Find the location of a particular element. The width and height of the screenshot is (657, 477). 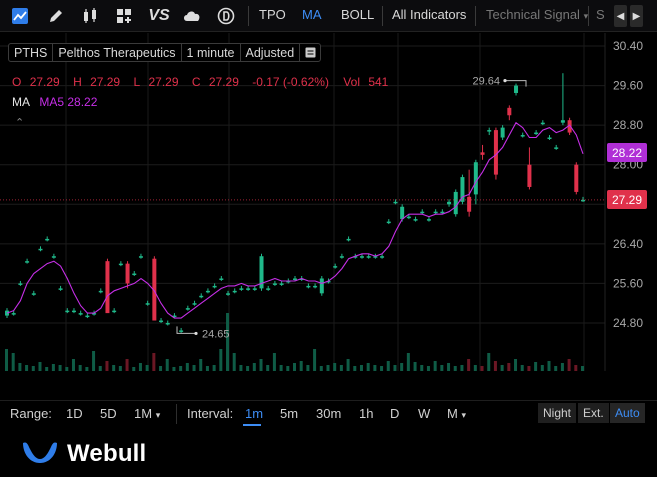

interval-label: 1 minute is located at coordinates (211, 52).